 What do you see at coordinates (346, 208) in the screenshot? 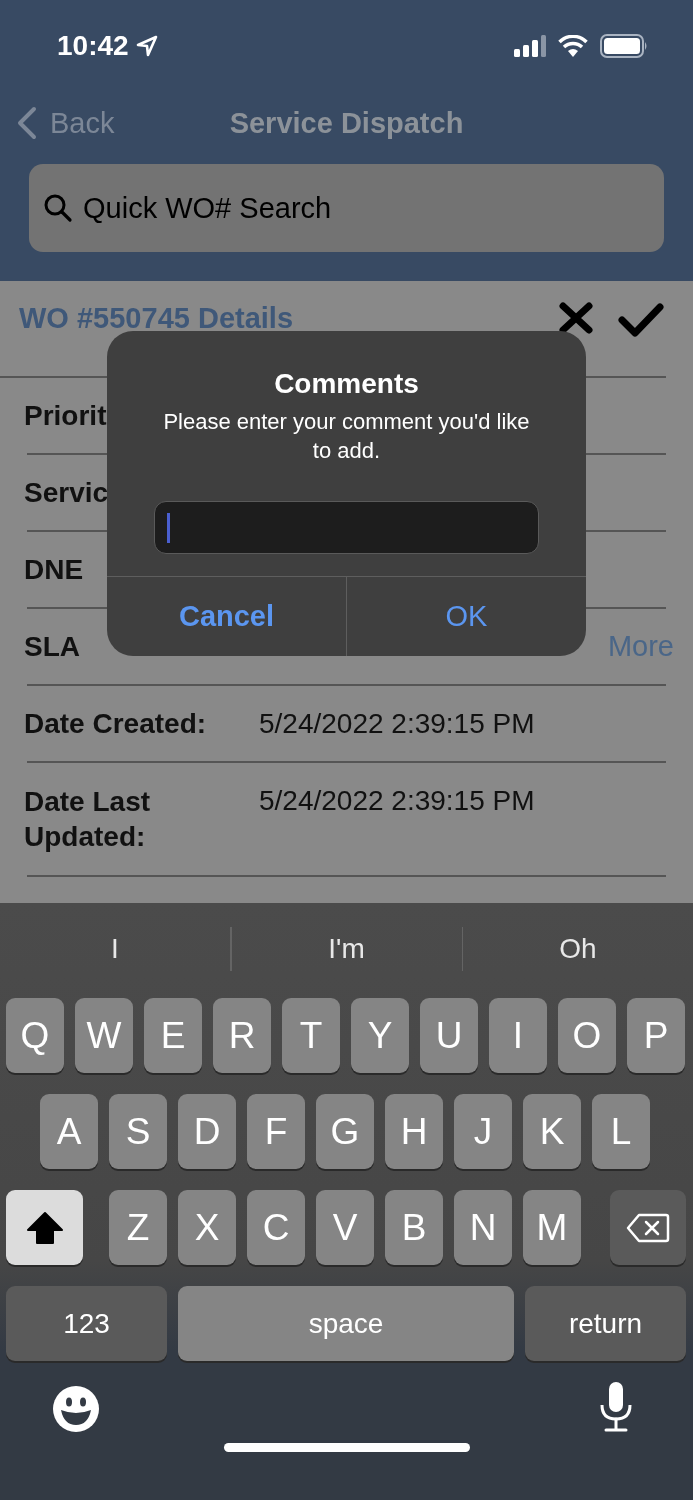
I see `search-field: Quick WO# Search` at bounding box center [346, 208].